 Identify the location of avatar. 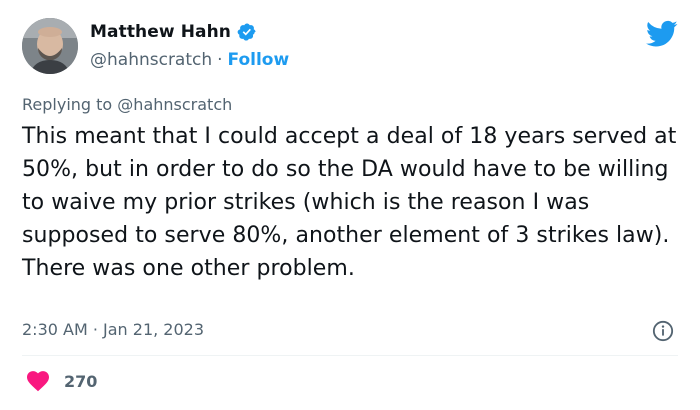
(50, 46).